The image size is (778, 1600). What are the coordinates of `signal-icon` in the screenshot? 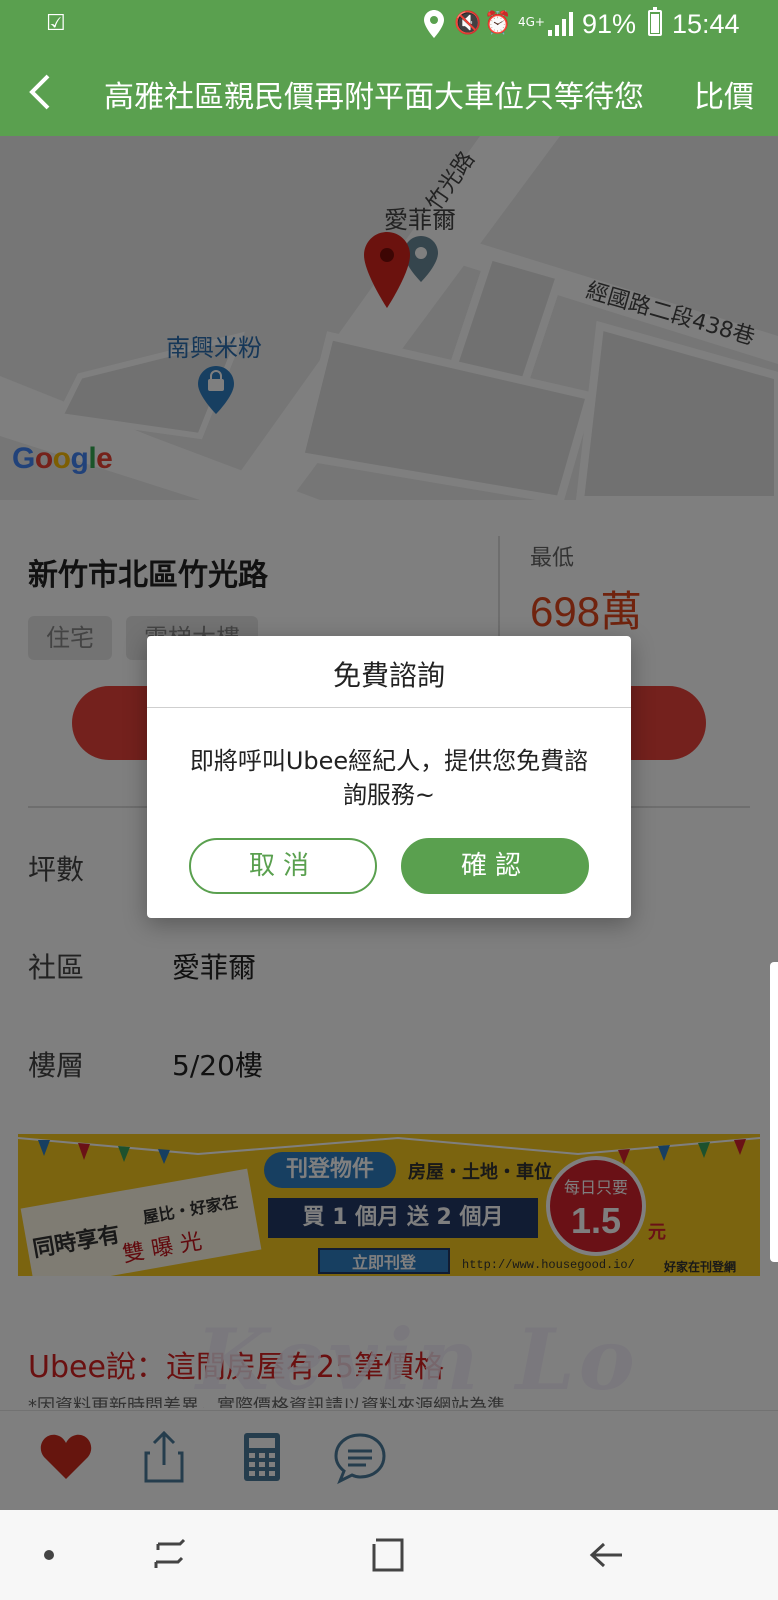 It's located at (560, 24).